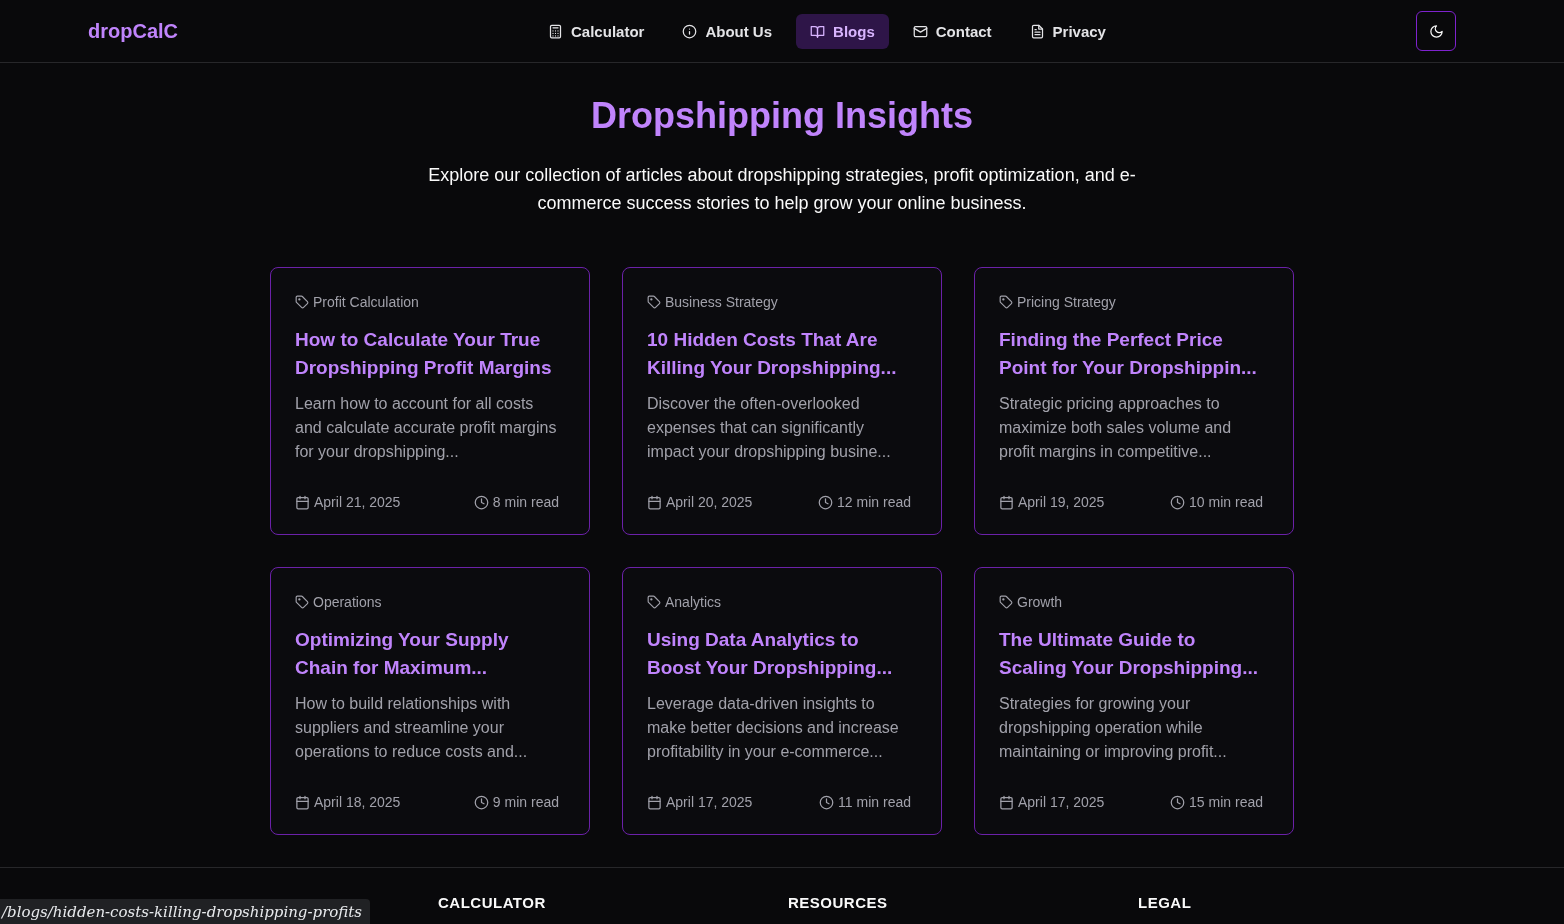 This screenshot has height=924, width=1564. What do you see at coordinates (525, 502) in the screenshot?
I see `read-time: 8 min read` at bounding box center [525, 502].